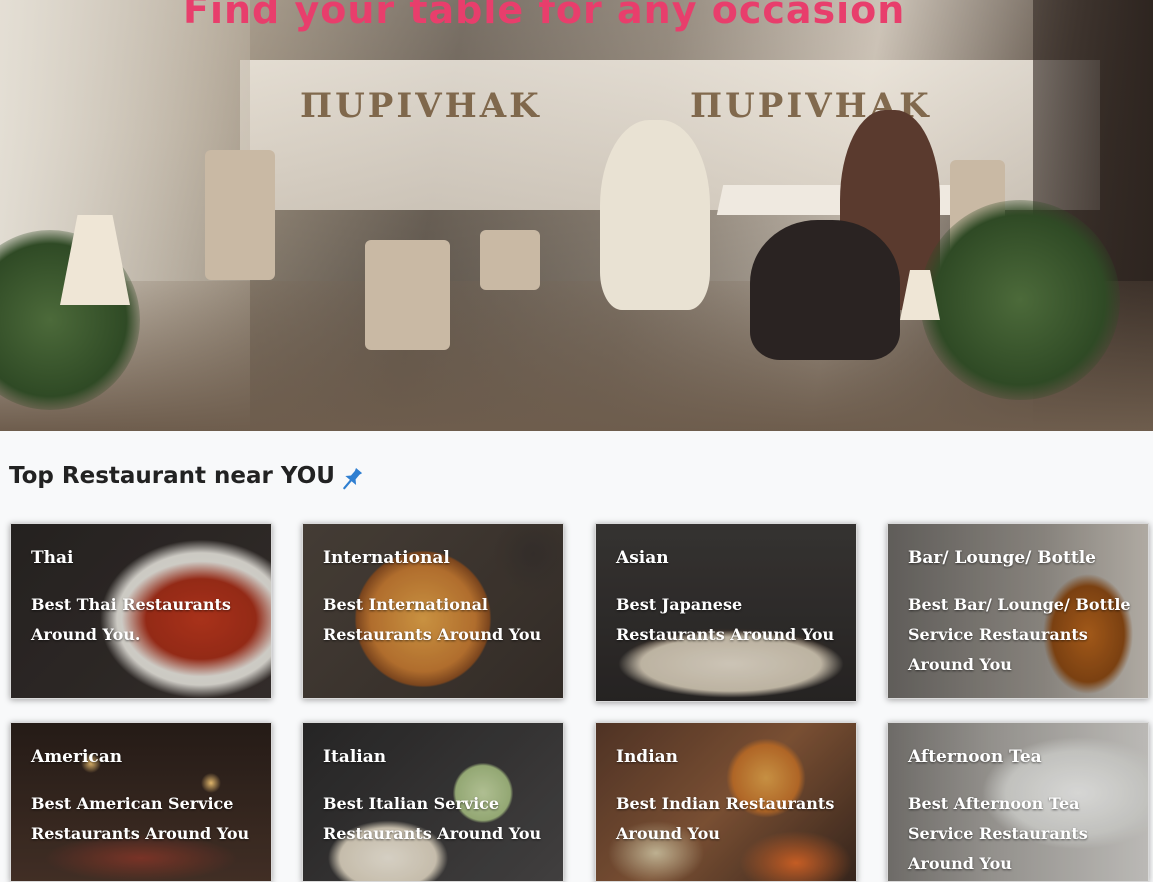 This screenshot has width=1153, height=882. What do you see at coordinates (355, 757) in the screenshot?
I see `card-category: Italian` at bounding box center [355, 757].